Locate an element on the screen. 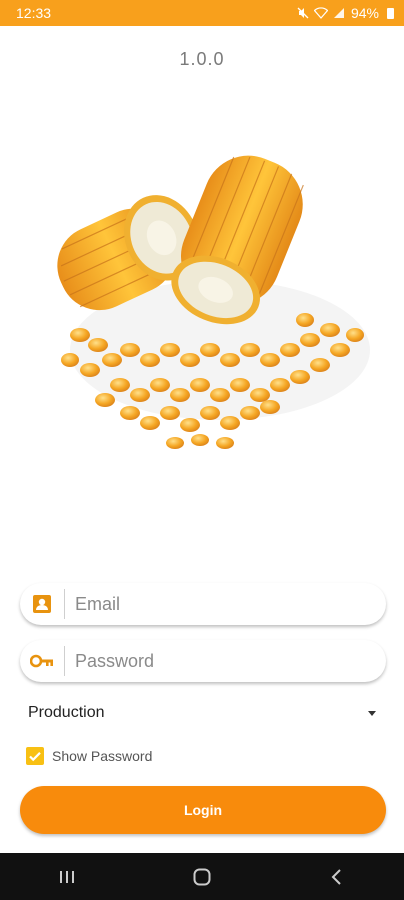 Image resolution: width=404 pixels, height=900 pixels. dropdown-arrow-icon is located at coordinates (372, 713).